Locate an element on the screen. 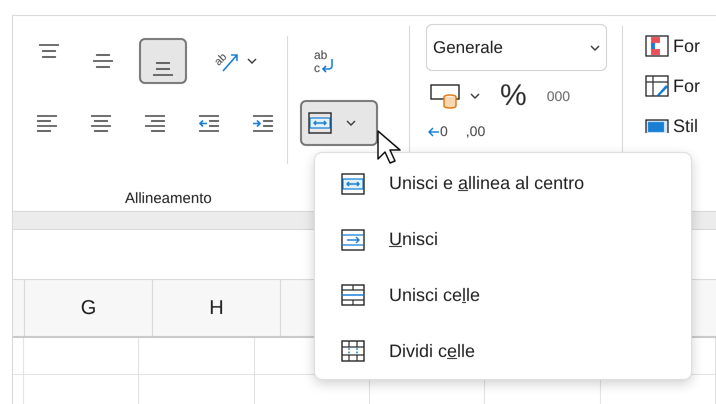  arrow-left-icon is located at coordinates (434, 131).